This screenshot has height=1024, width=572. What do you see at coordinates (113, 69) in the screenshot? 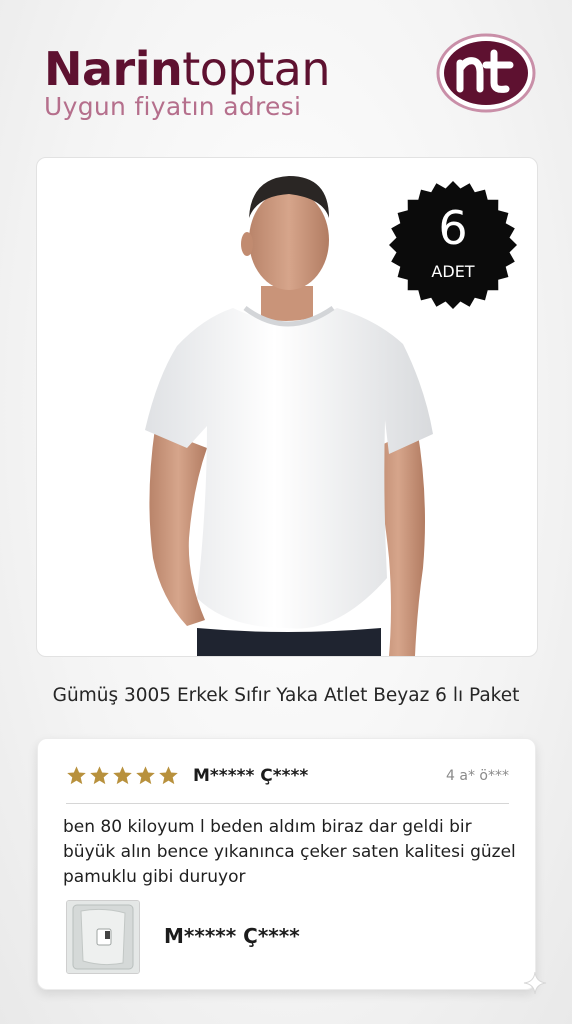
I see `brand-name-bold: Narin` at bounding box center [113, 69].